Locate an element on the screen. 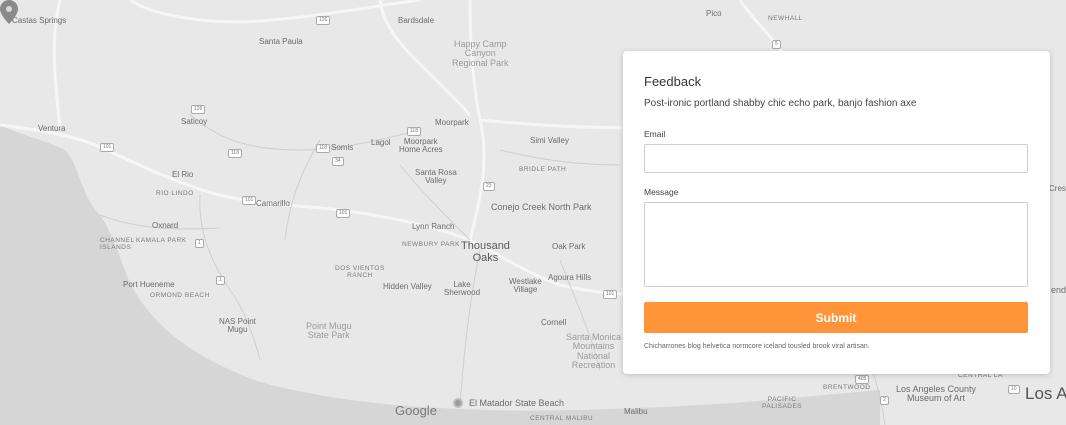  map-label: Somis is located at coordinates (342, 147).